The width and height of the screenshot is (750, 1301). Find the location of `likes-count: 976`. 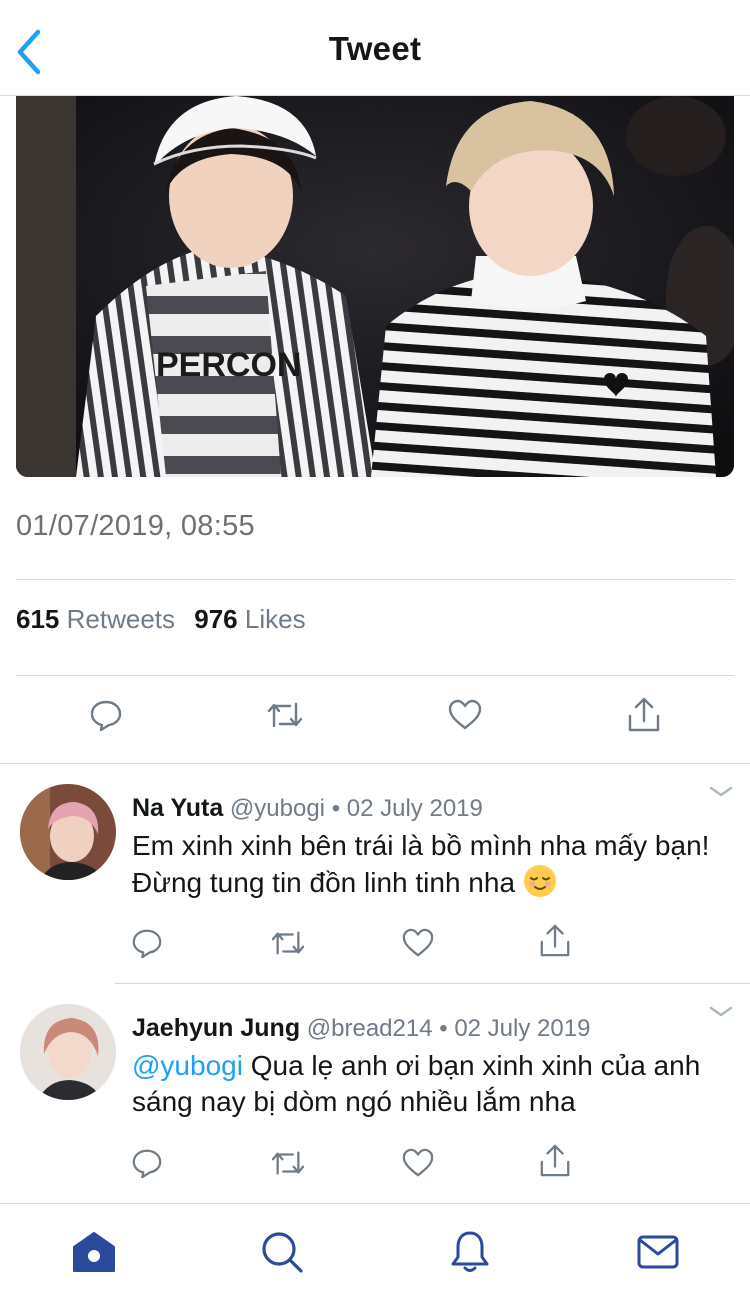

likes-count: 976 is located at coordinates (215, 619).